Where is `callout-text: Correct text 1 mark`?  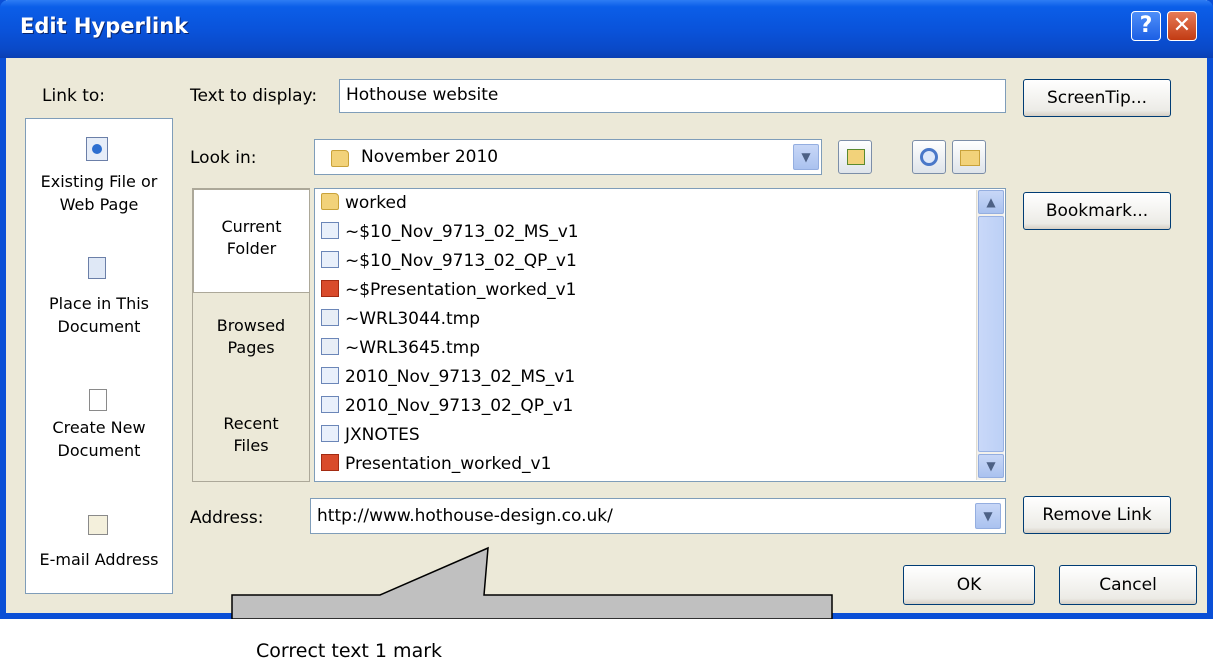 callout-text: Correct text 1 mark is located at coordinates (349, 651).